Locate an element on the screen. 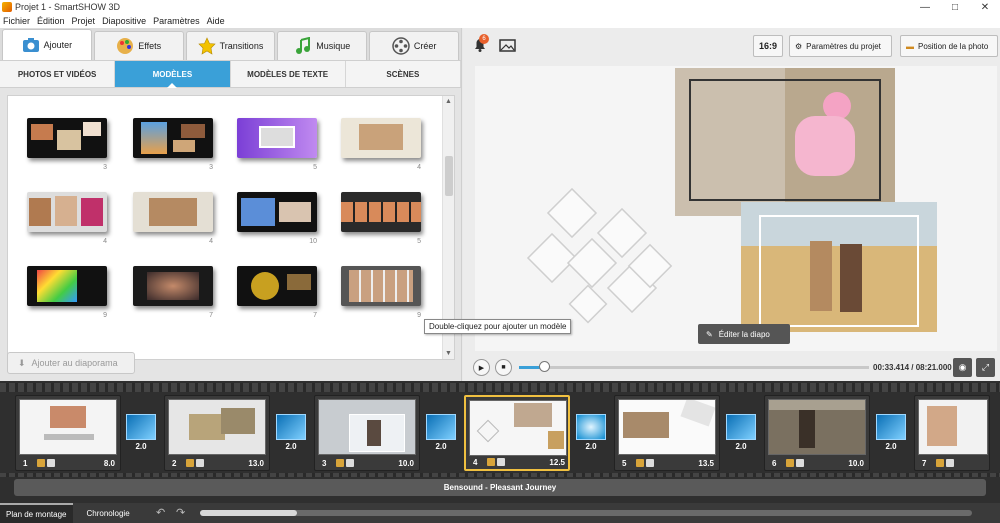 The height and width of the screenshot is (523, 1000). subtab-modeles-texte: MODÈLES DE TEXTE is located at coordinates (288, 74).